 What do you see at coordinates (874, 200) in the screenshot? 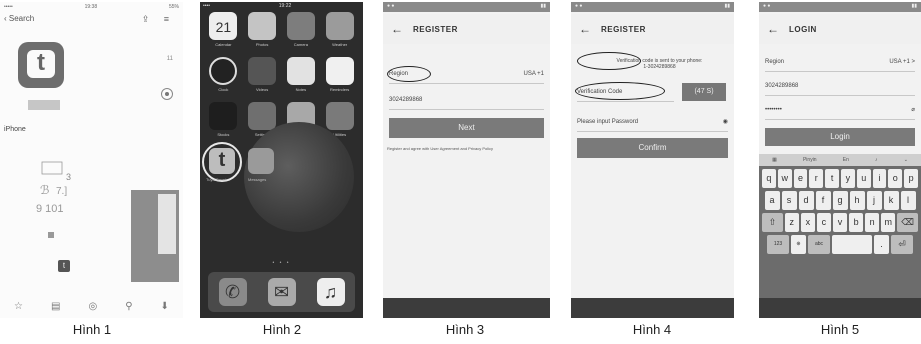
I see `key: j` at bounding box center [874, 200].